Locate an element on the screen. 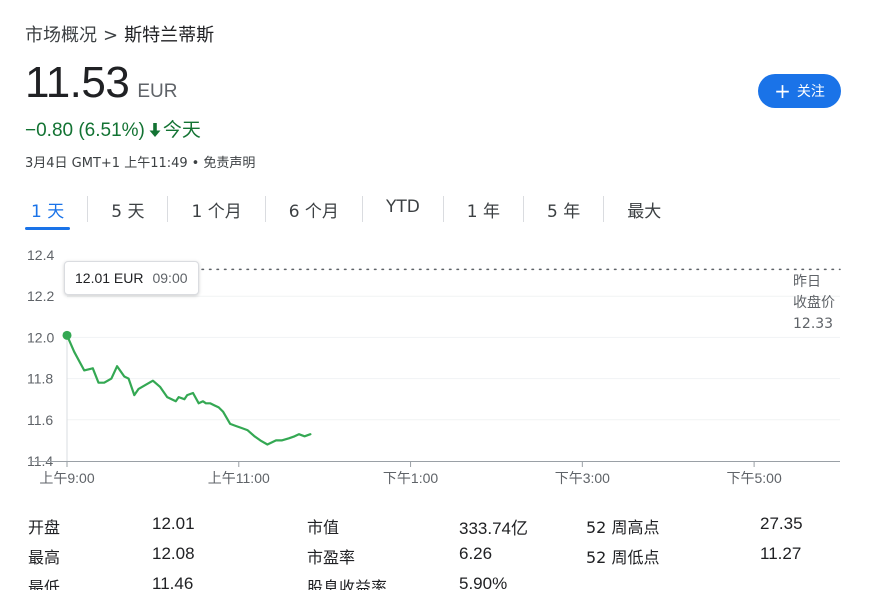 Image resolution: width=878 pixels, height=590 pixels. stat-value: 11.27 is located at coordinates (781, 553).